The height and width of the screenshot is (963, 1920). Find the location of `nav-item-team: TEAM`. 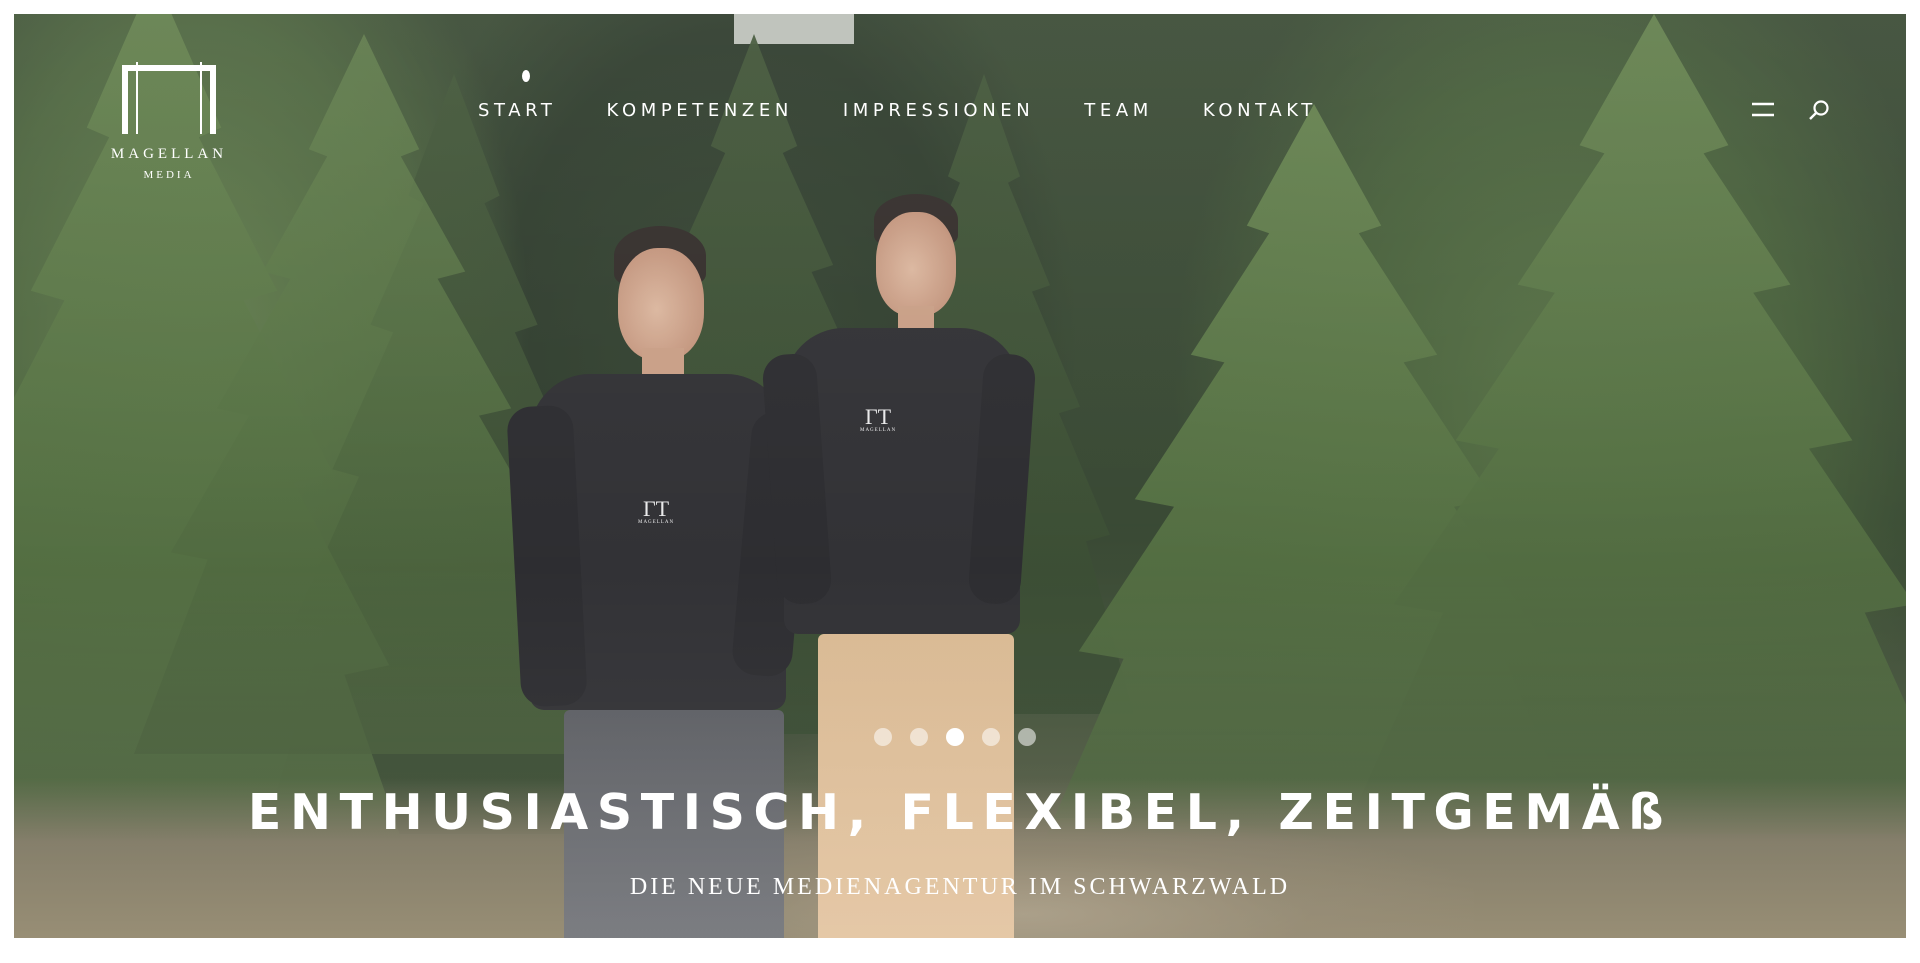

nav-item-team: TEAM is located at coordinates (1118, 110).